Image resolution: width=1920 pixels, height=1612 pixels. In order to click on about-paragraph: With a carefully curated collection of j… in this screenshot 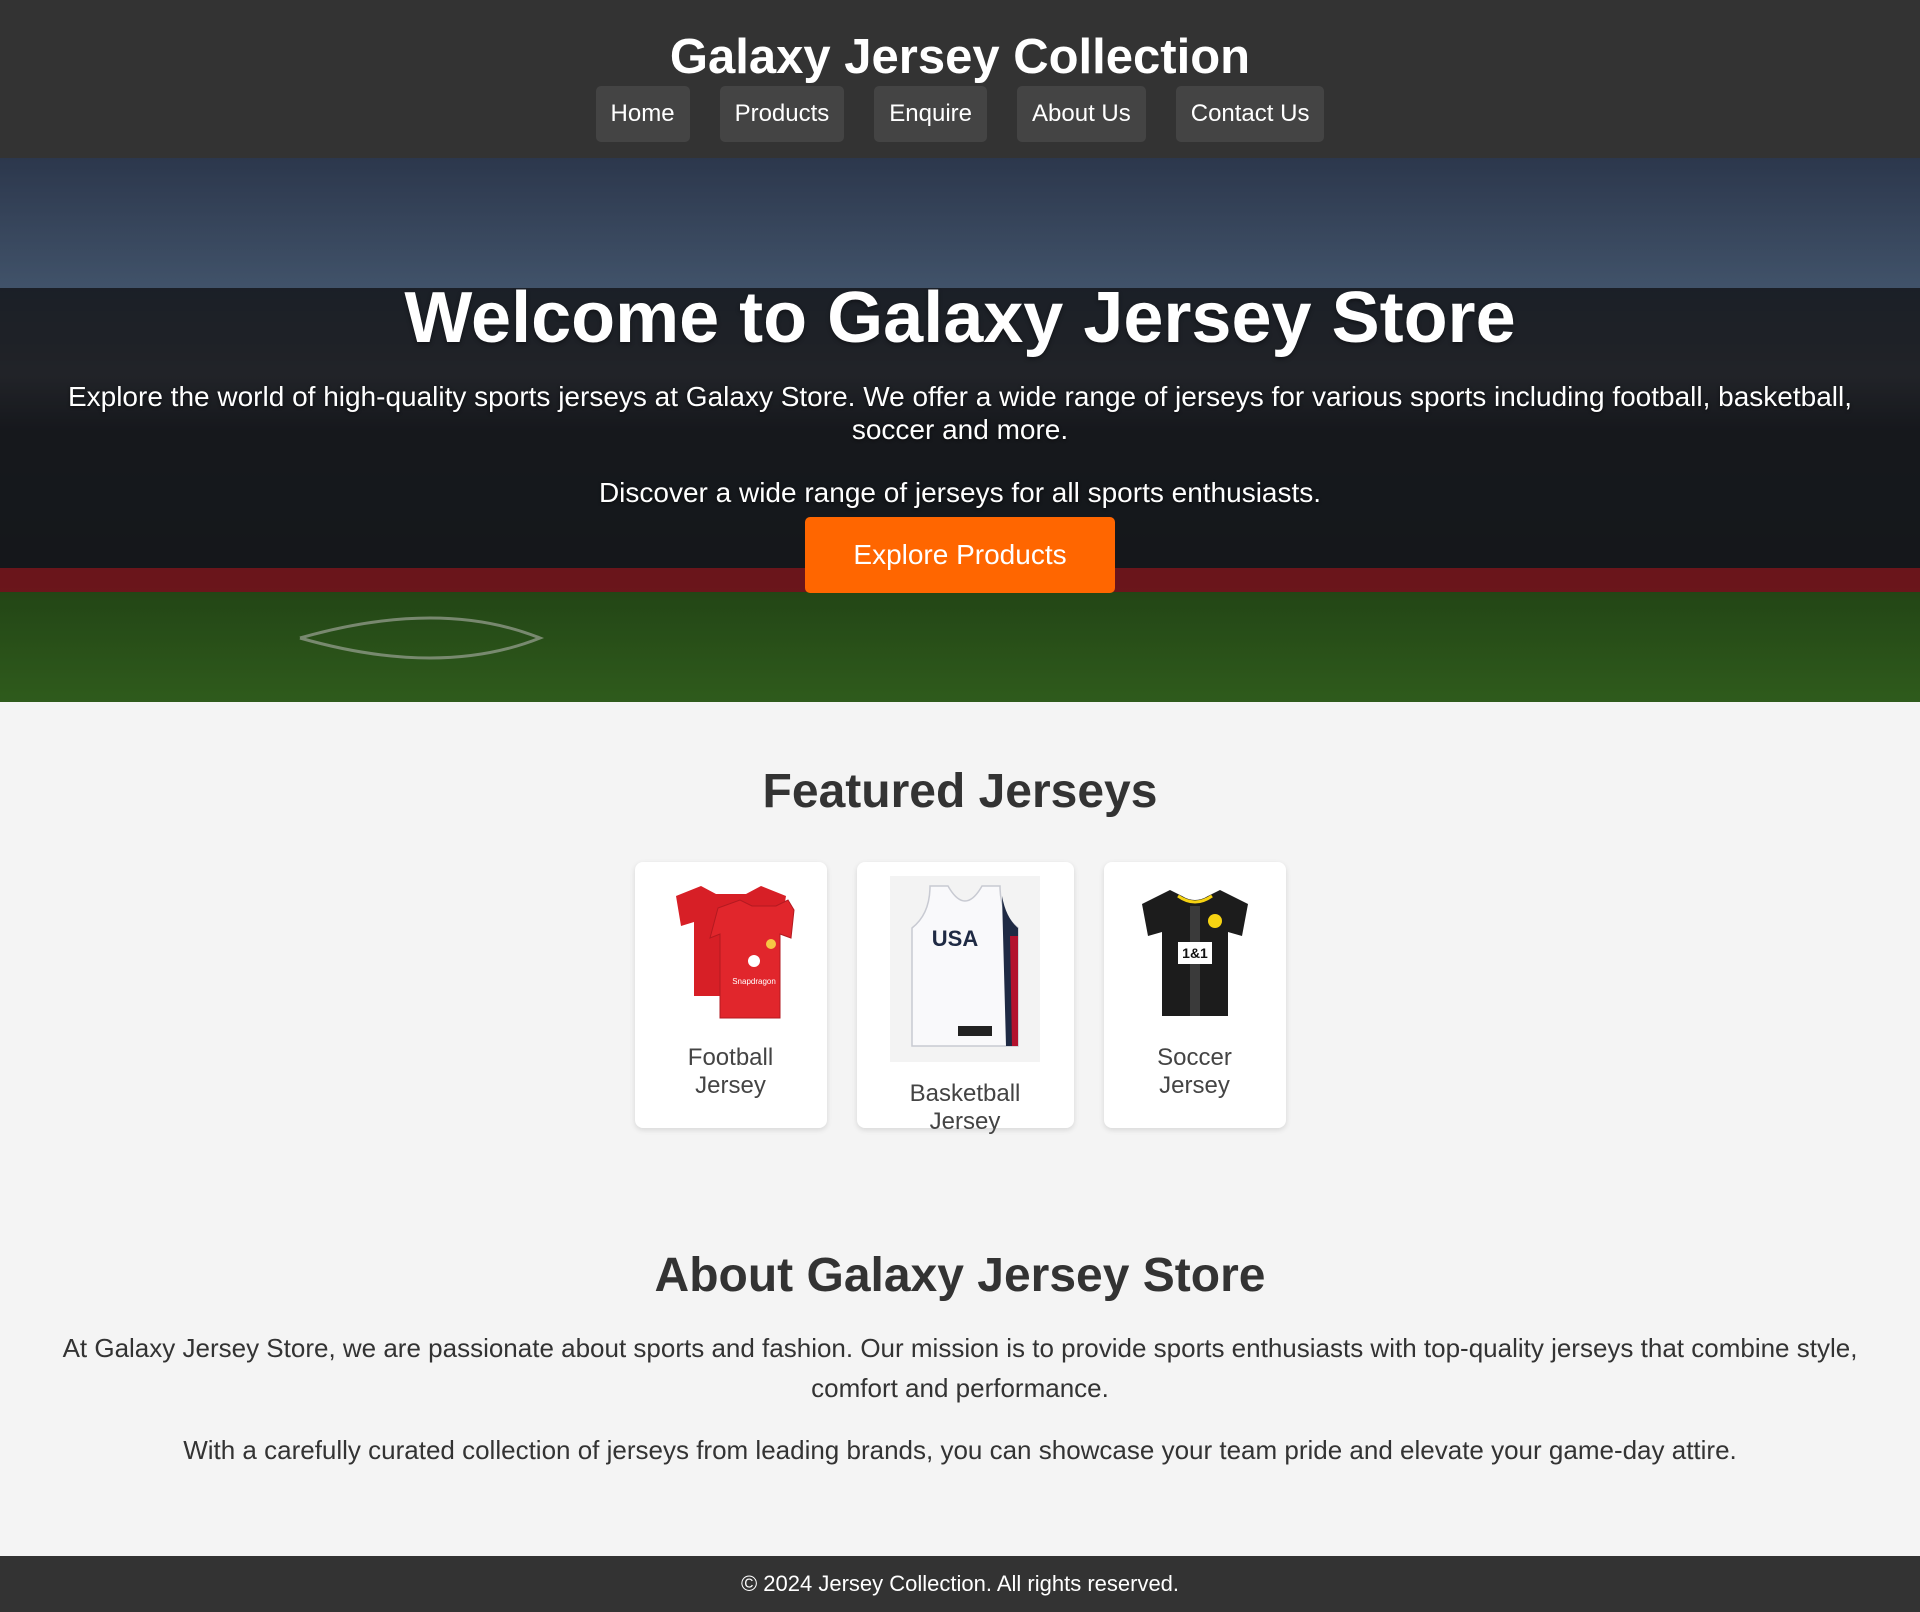, I will do `click(960, 1450)`.